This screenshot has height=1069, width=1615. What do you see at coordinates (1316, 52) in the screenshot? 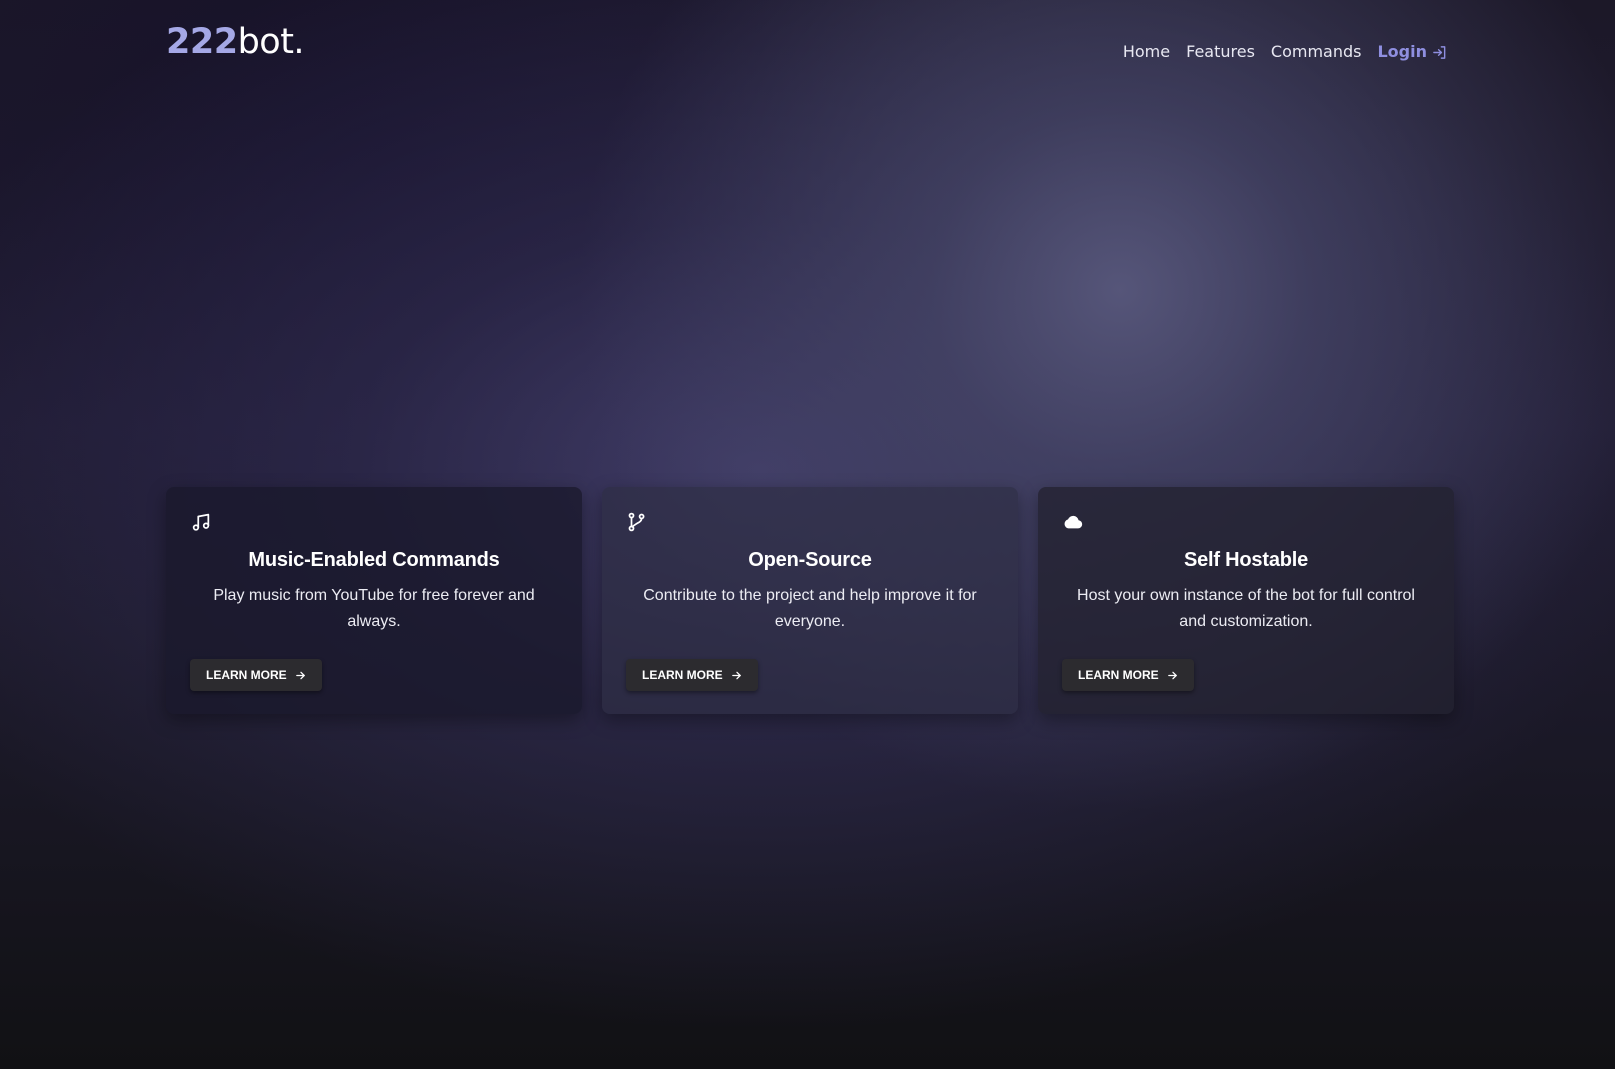
I see `nav-commands: Commands` at bounding box center [1316, 52].